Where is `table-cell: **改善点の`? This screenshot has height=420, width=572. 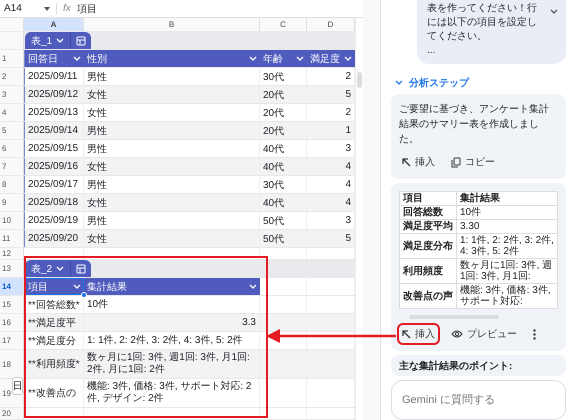 table-cell: **改善点の is located at coordinates (54, 393).